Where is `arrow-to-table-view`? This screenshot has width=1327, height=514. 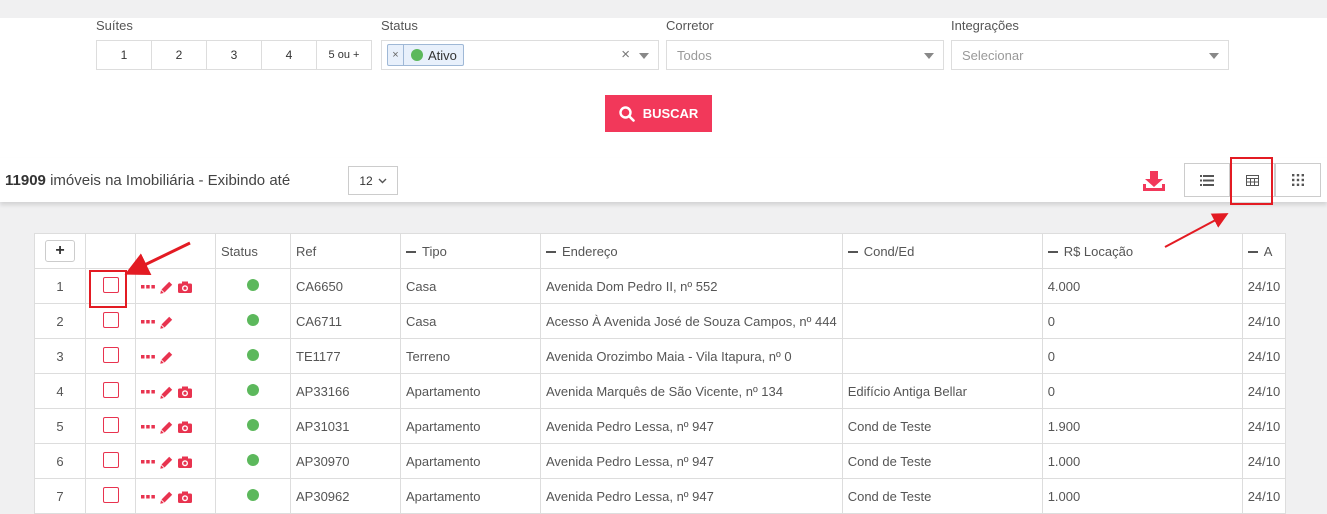
arrow-to-table-view is located at coordinates (1196, 230).